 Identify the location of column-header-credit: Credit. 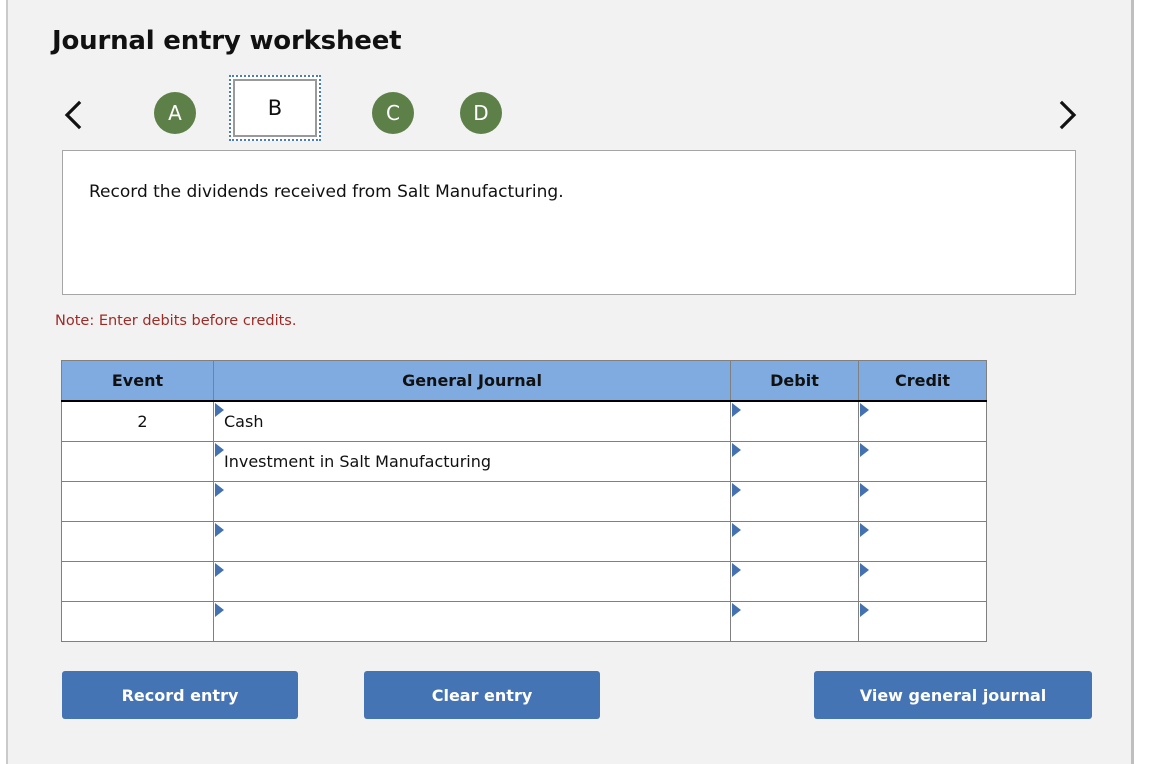
(922, 381).